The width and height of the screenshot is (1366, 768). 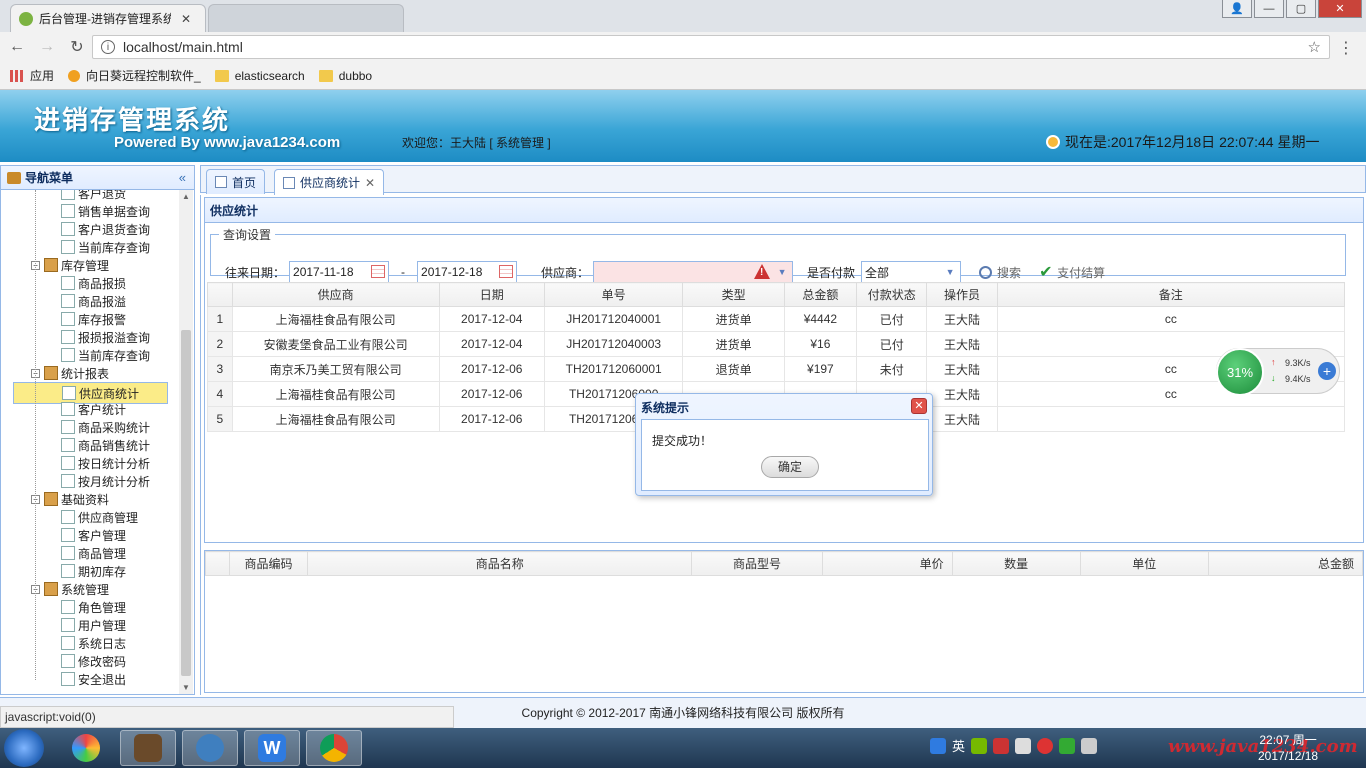 I want to click on back-icon: ←, so click(x=17, y=47).